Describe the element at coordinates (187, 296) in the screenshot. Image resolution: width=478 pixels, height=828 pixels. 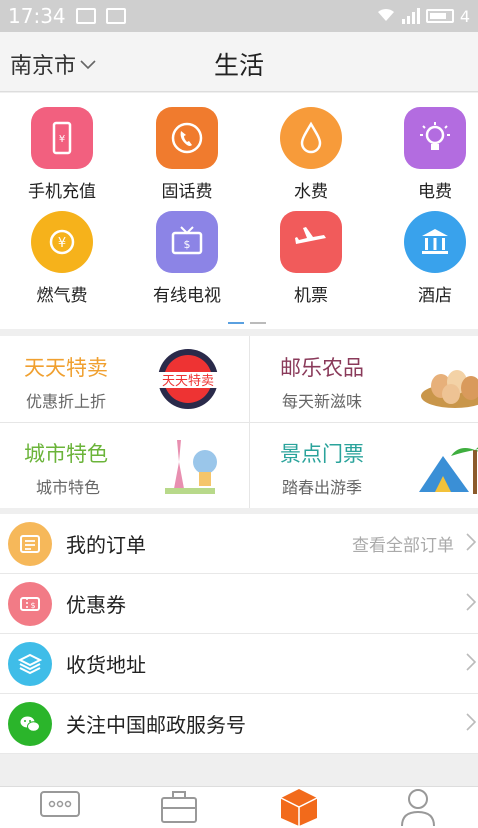
I see `service-label: 有线电视` at that location.